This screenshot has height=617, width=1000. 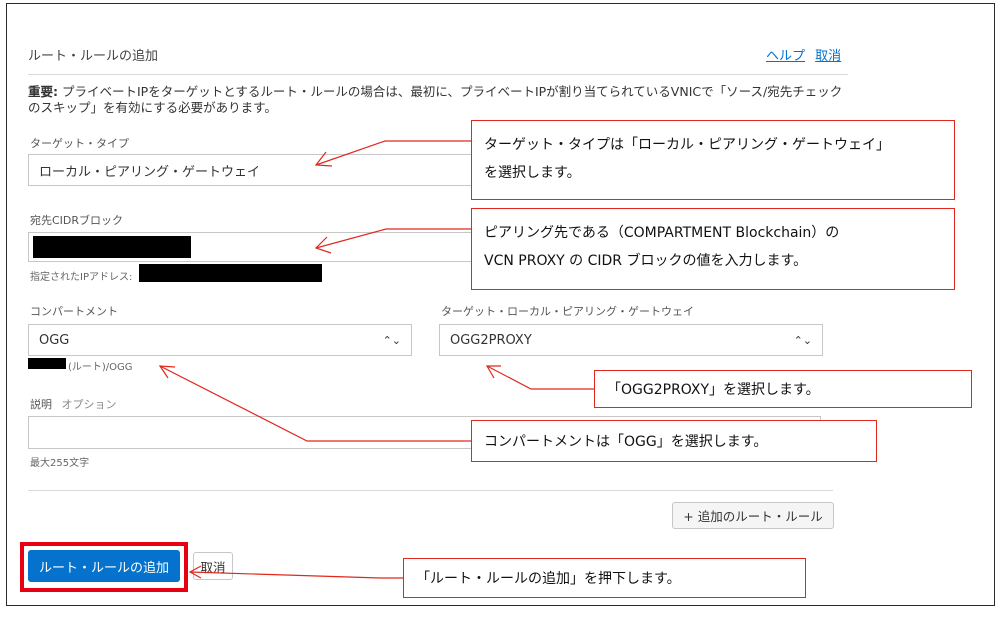 I want to click on arrow-compartment, so click(x=315, y=403).